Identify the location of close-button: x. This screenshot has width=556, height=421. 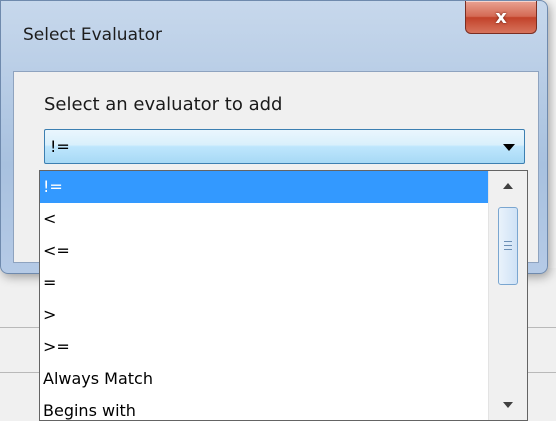
(501, 17).